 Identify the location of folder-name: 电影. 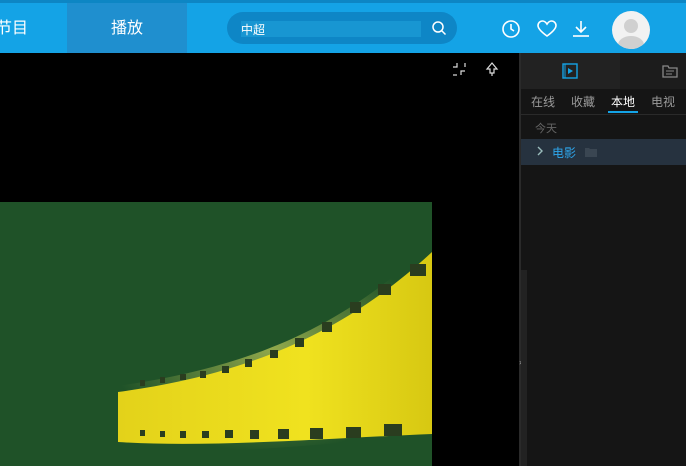
(564, 153).